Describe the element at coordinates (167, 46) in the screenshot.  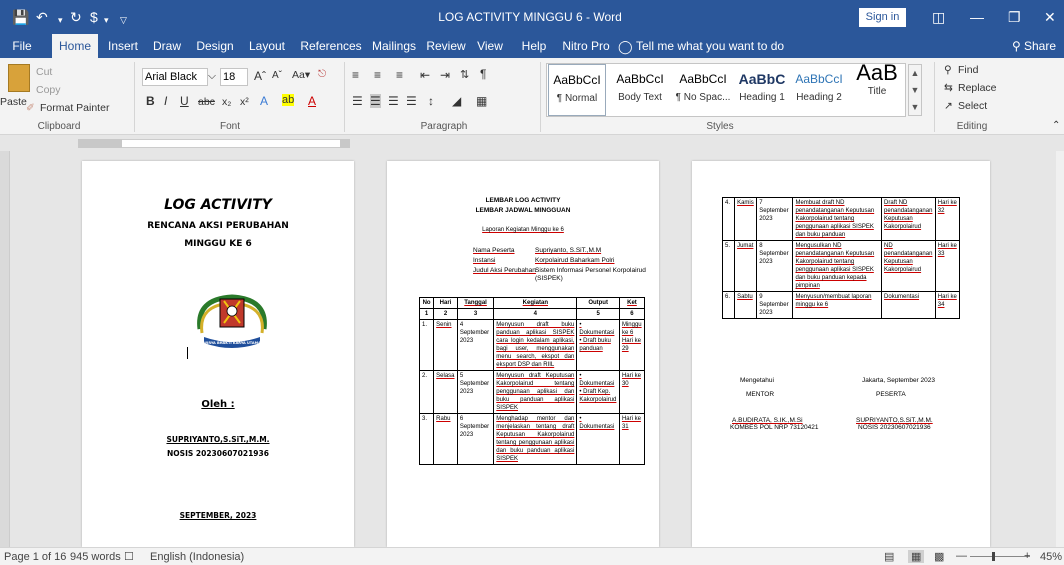
I see `tab-draw: Draw` at that location.